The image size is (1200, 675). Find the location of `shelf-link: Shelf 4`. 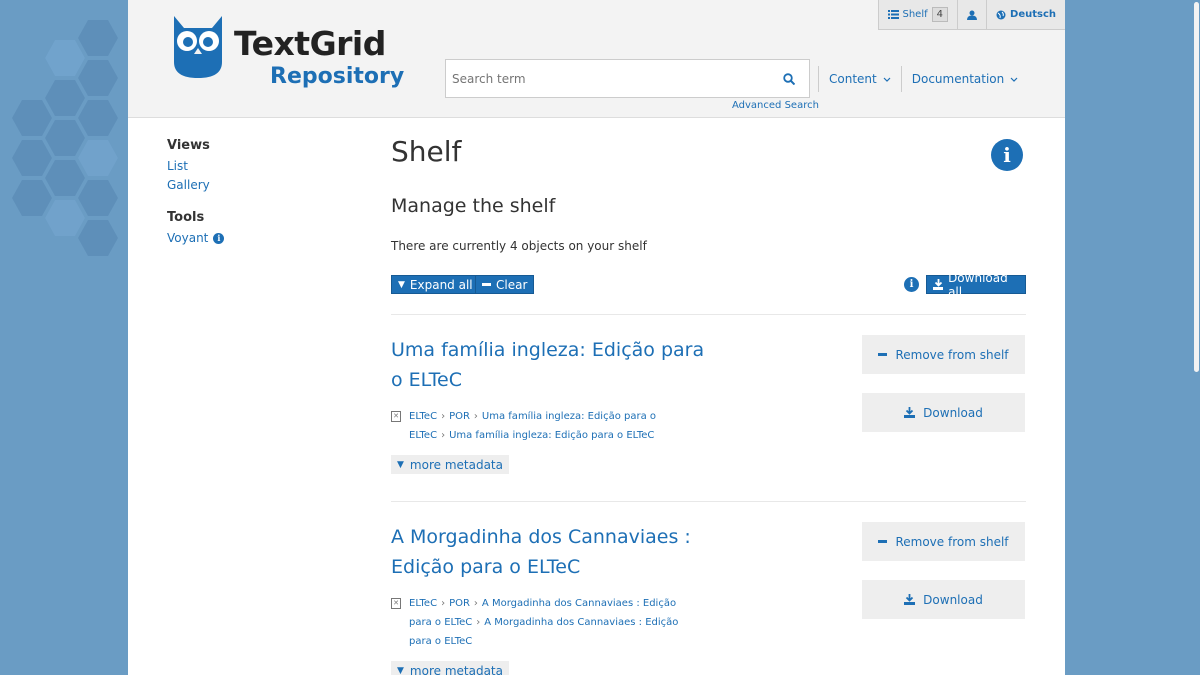

shelf-link: Shelf 4 is located at coordinates (919, 14).